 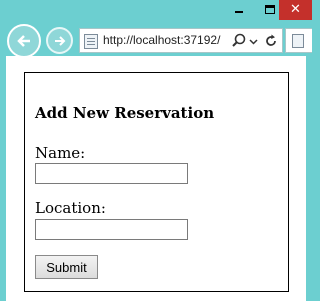 I want to click on form-title: Add New Reservation, so click(x=125, y=113).